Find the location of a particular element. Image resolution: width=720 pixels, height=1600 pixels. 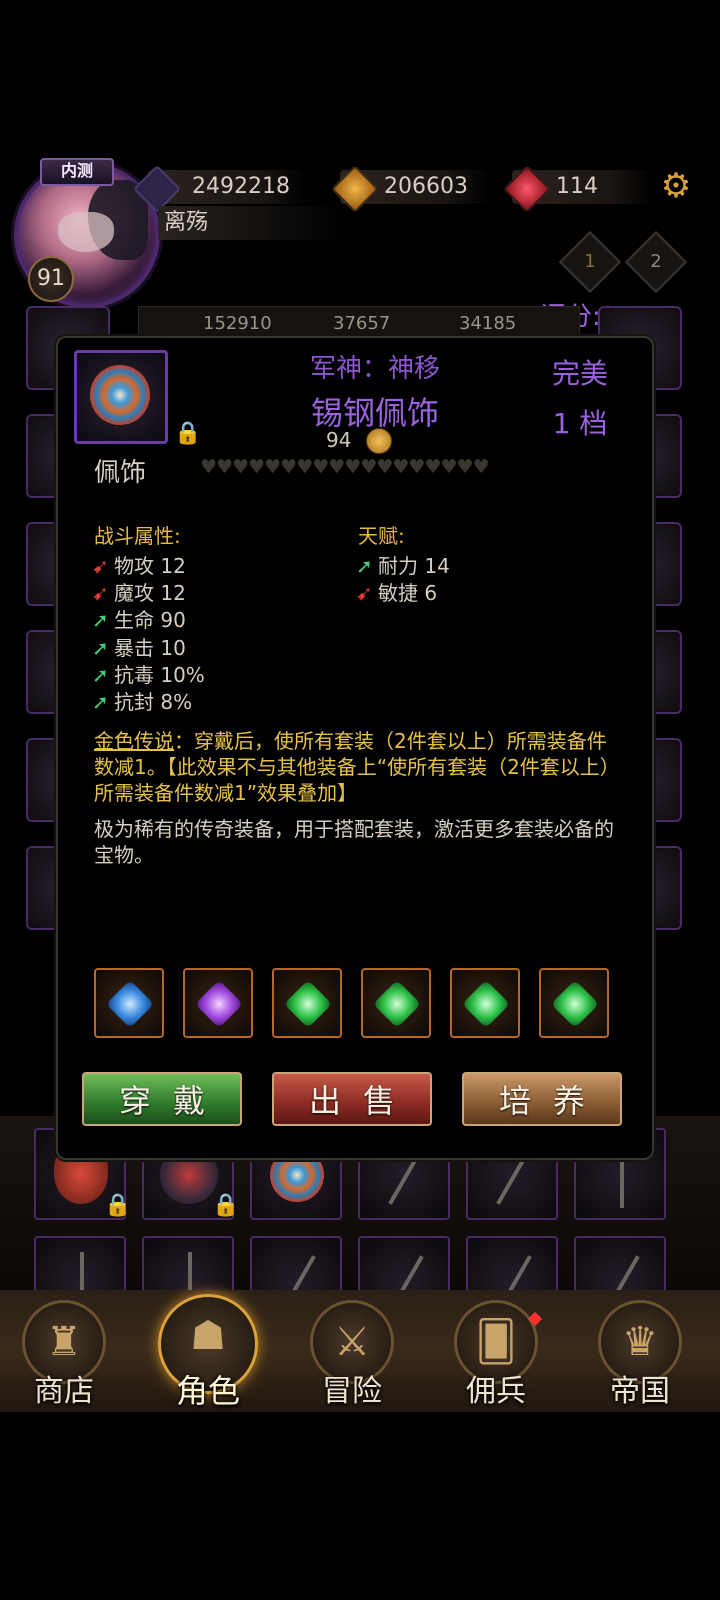

nav-empire: ♛ 帝国 is located at coordinates (640, 1355).